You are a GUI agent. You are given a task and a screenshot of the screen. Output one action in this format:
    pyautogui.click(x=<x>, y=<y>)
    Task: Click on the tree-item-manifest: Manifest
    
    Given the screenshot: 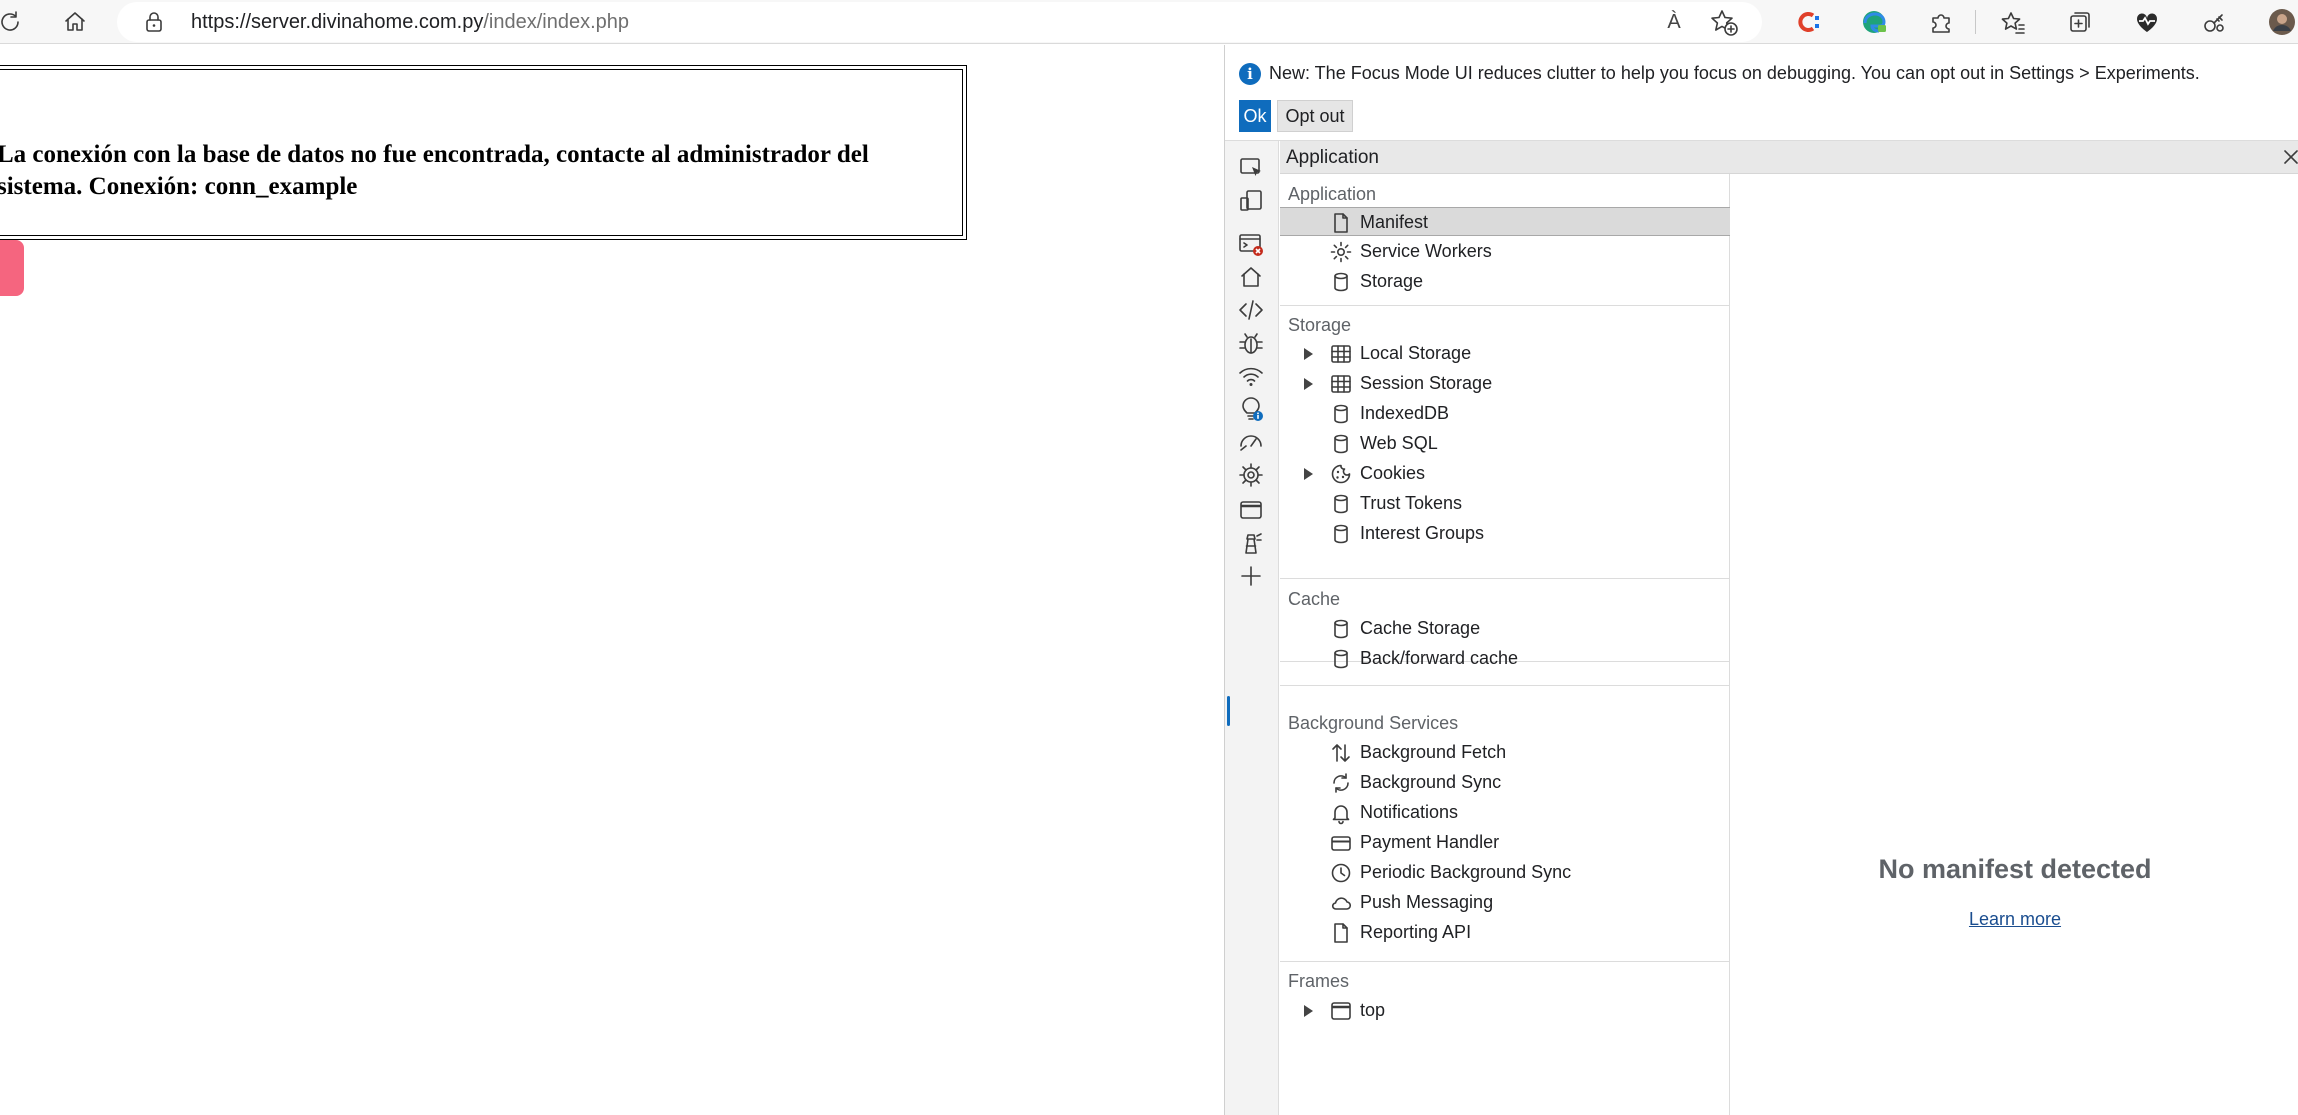 What is the action you would take?
    pyautogui.click(x=1505, y=221)
    